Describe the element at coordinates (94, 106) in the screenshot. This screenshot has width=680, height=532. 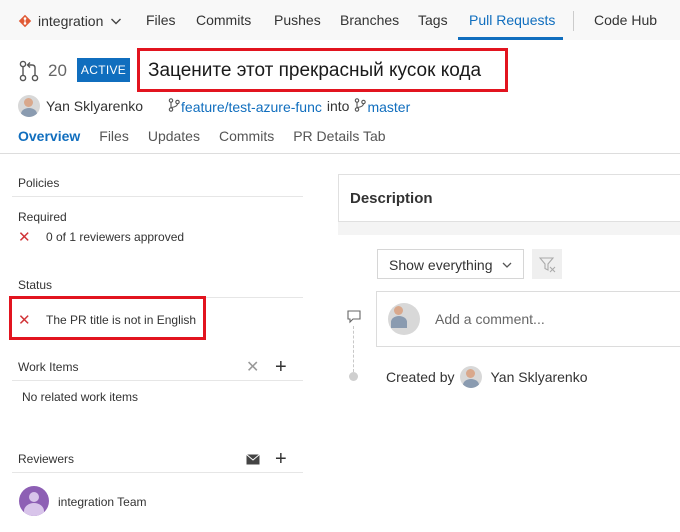
I see `author-name: Yan Sklyarenko` at that location.